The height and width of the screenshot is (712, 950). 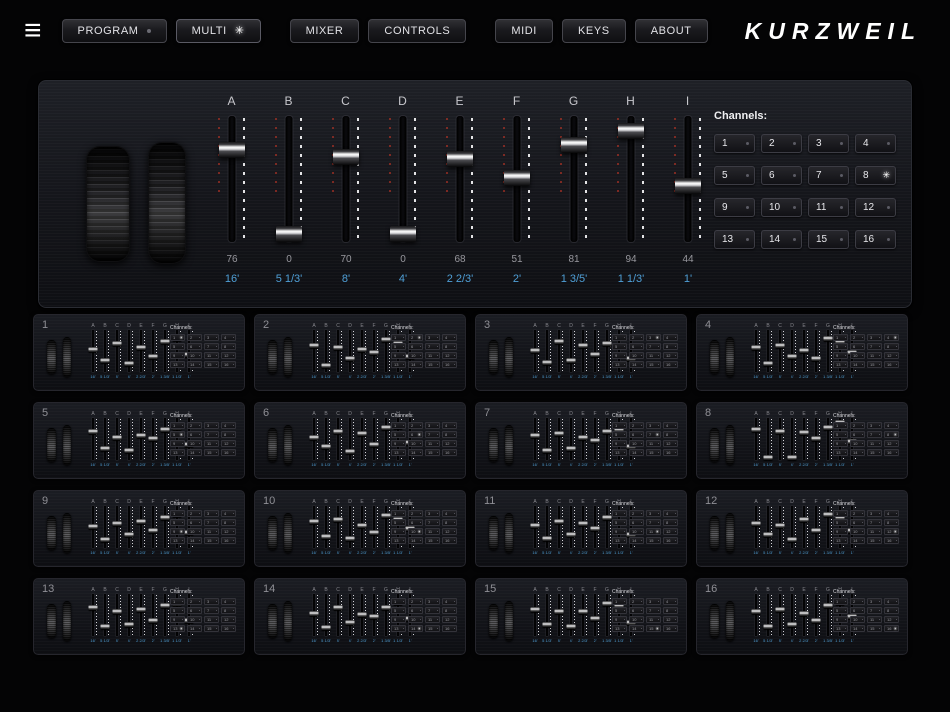 What do you see at coordinates (232, 101) in the screenshot?
I see `drawbar-label: A` at bounding box center [232, 101].